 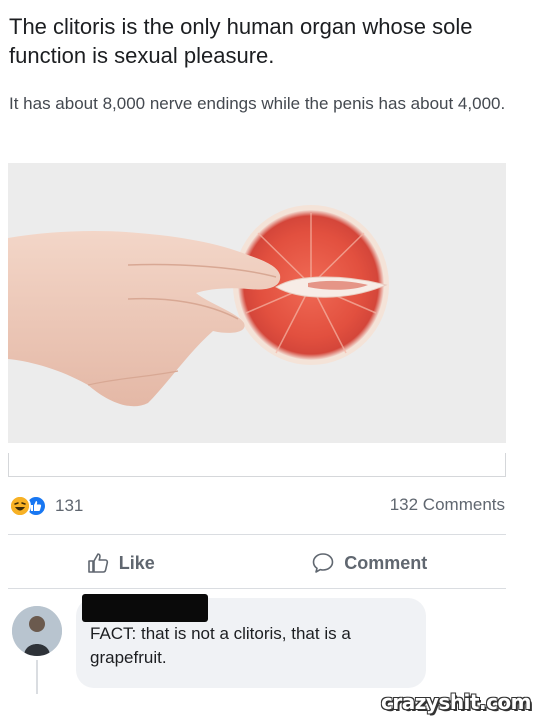 What do you see at coordinates (257, 465) in the screenshot?
I see `link-preview-box` at bounding box center [257, 465].